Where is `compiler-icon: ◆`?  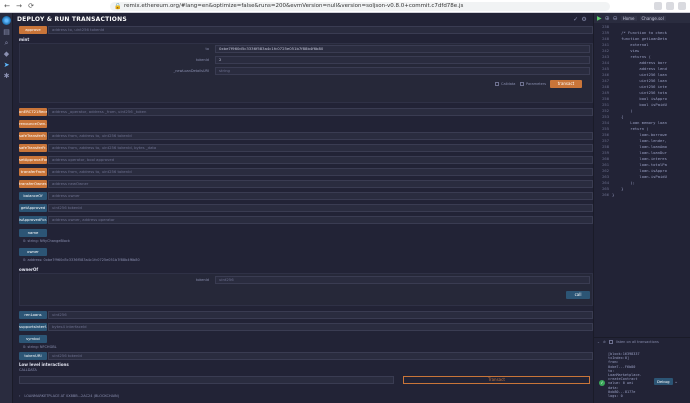 compiler-icon: ◆ is located at coordinates (6, 54).